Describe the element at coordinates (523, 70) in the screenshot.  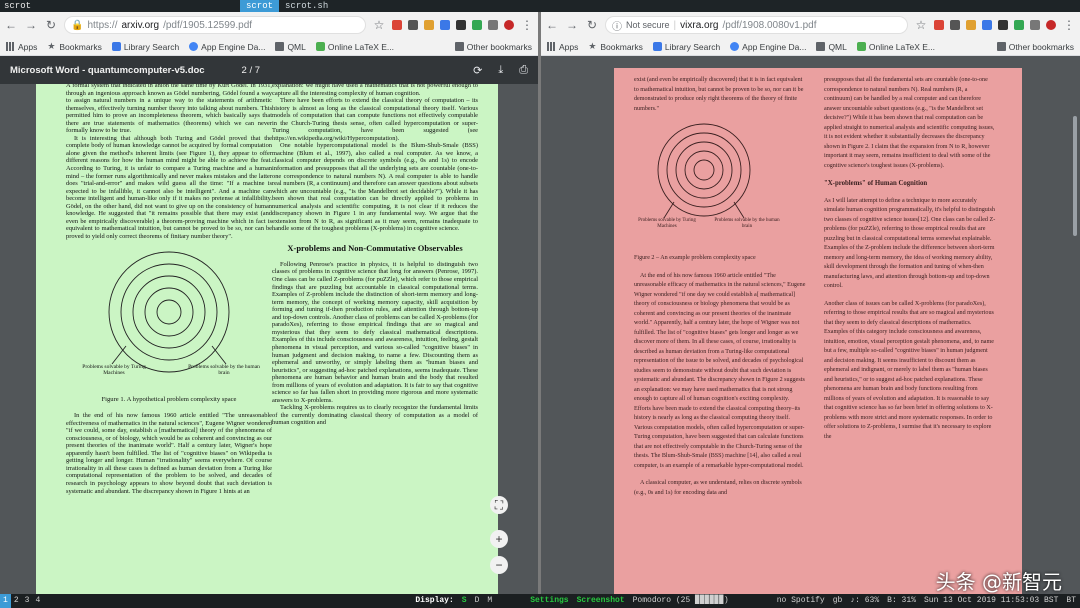
I see `print-icon: ⎙` at that location.